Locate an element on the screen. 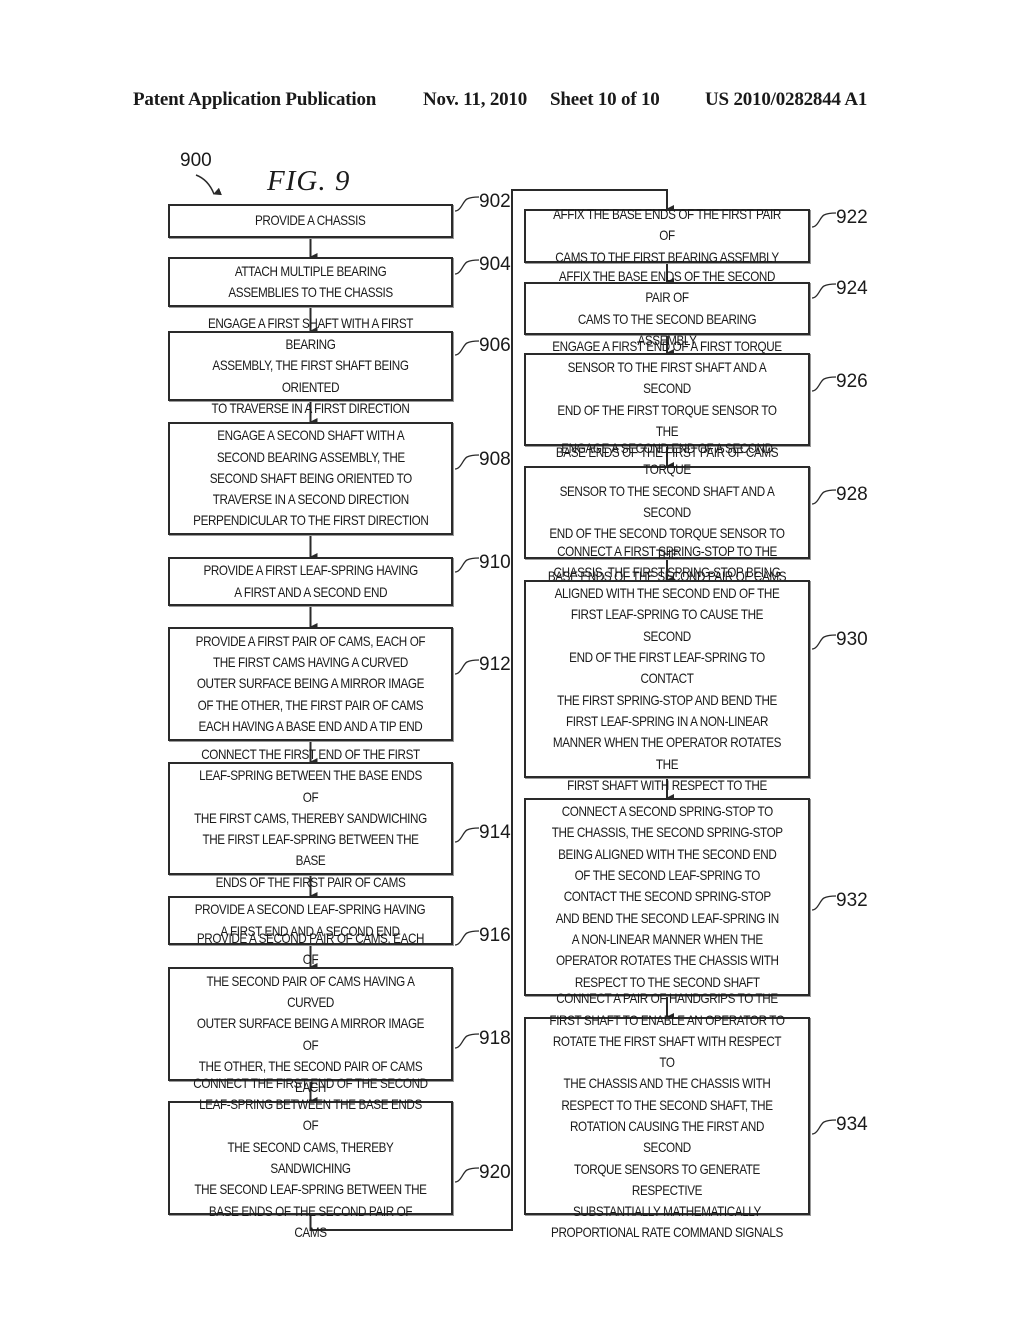 This screenshot has width=1024, height=1320. step-ref-906: 906 is located at coordinates (495, 345).